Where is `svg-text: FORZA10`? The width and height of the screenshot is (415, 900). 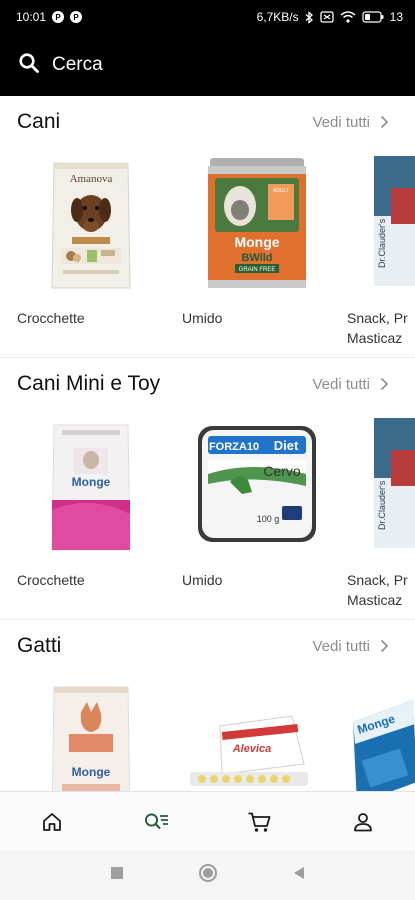 svg-text: FORZA10 is located at coordinates (234, 447).